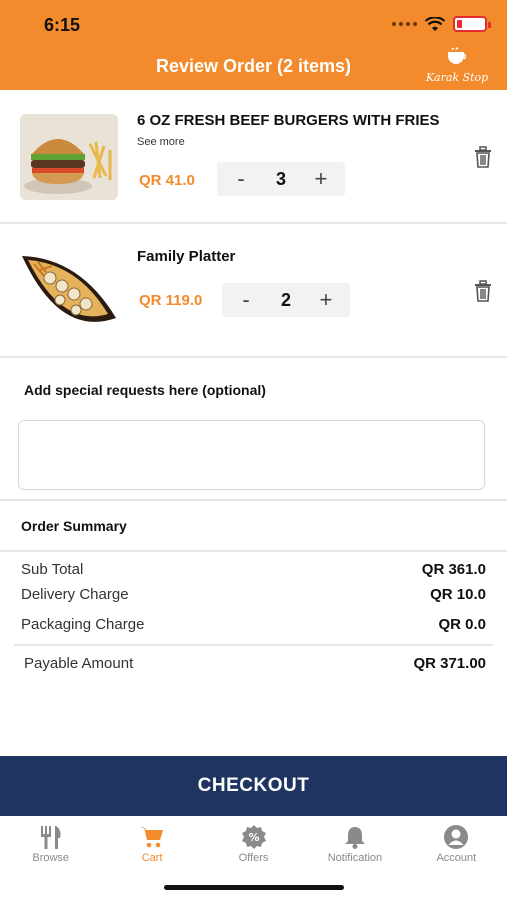  Describe the element at coordinates (167, 180) in the screenshot. I see `item-price: QR 41.0` at that location.